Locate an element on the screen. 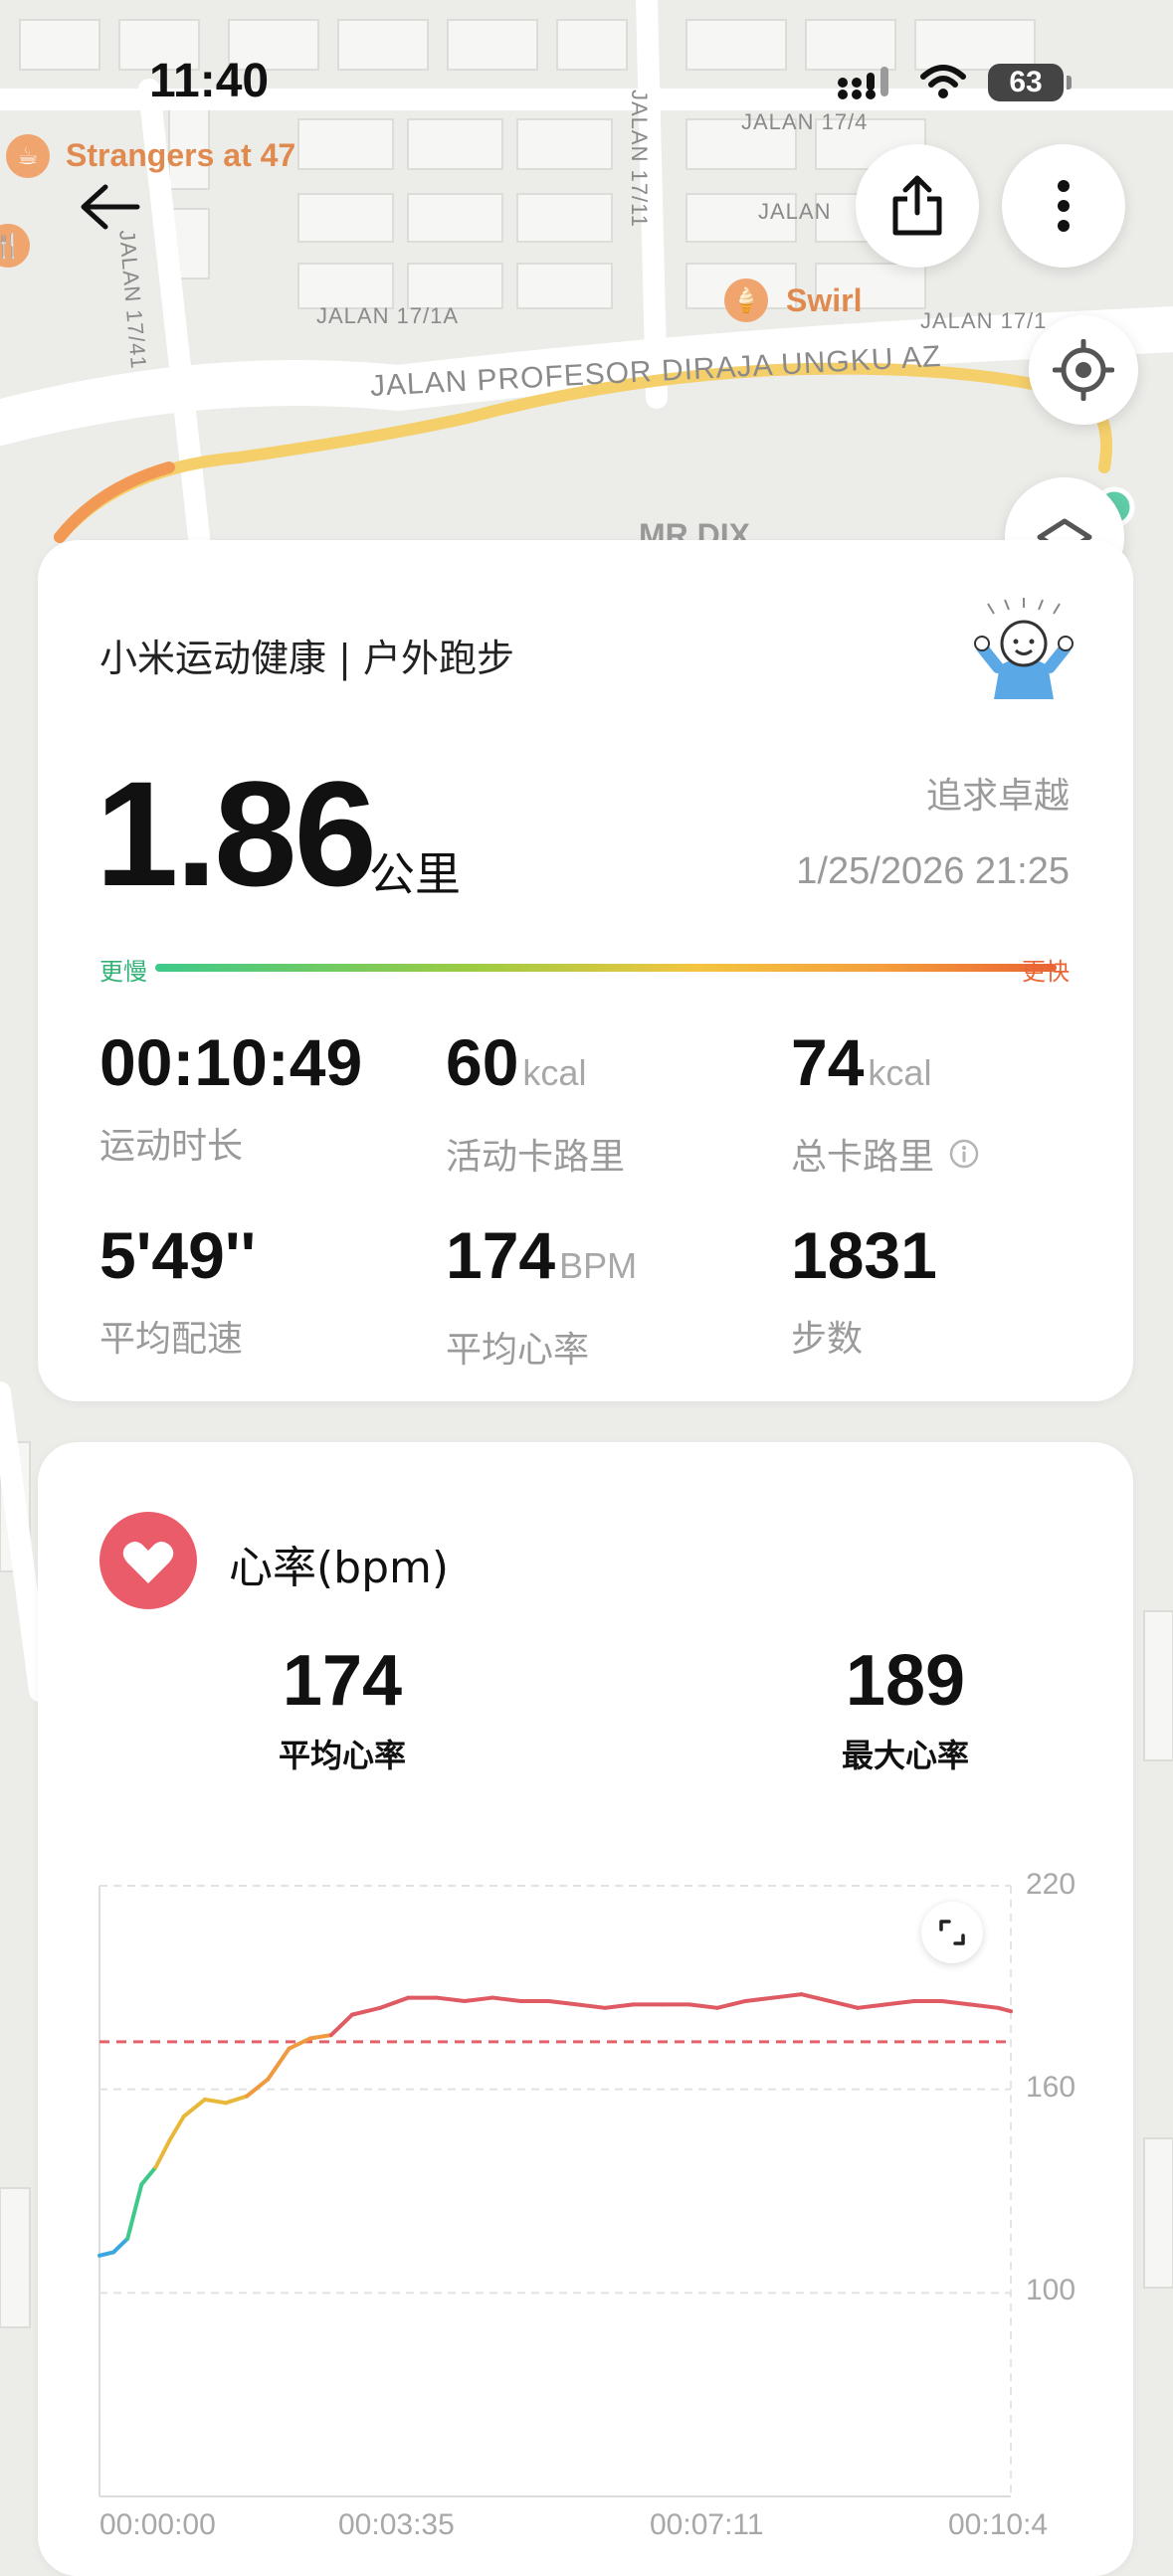  more-button is located at coordinates (1063, 206).